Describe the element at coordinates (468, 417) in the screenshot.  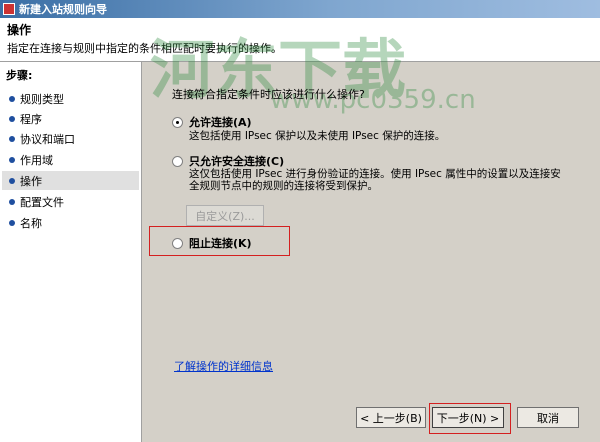
I see `next-button: 下一步(N) >` at that location.